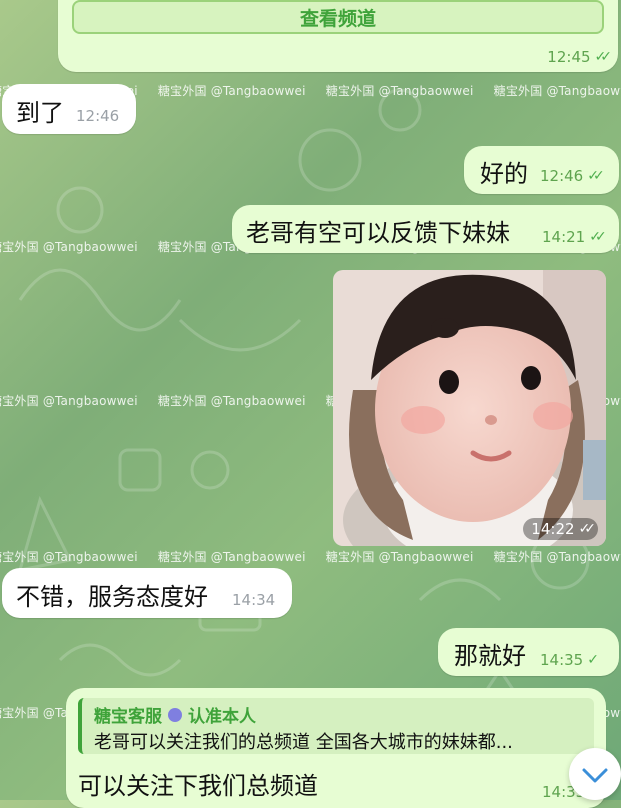 The height and width of the screenshot is (808, 621). Describe the element at coordinates (528, 652) in the screenshot. I see `message-bubble-outgoing: 那就好 14:35 ✓` at that location.